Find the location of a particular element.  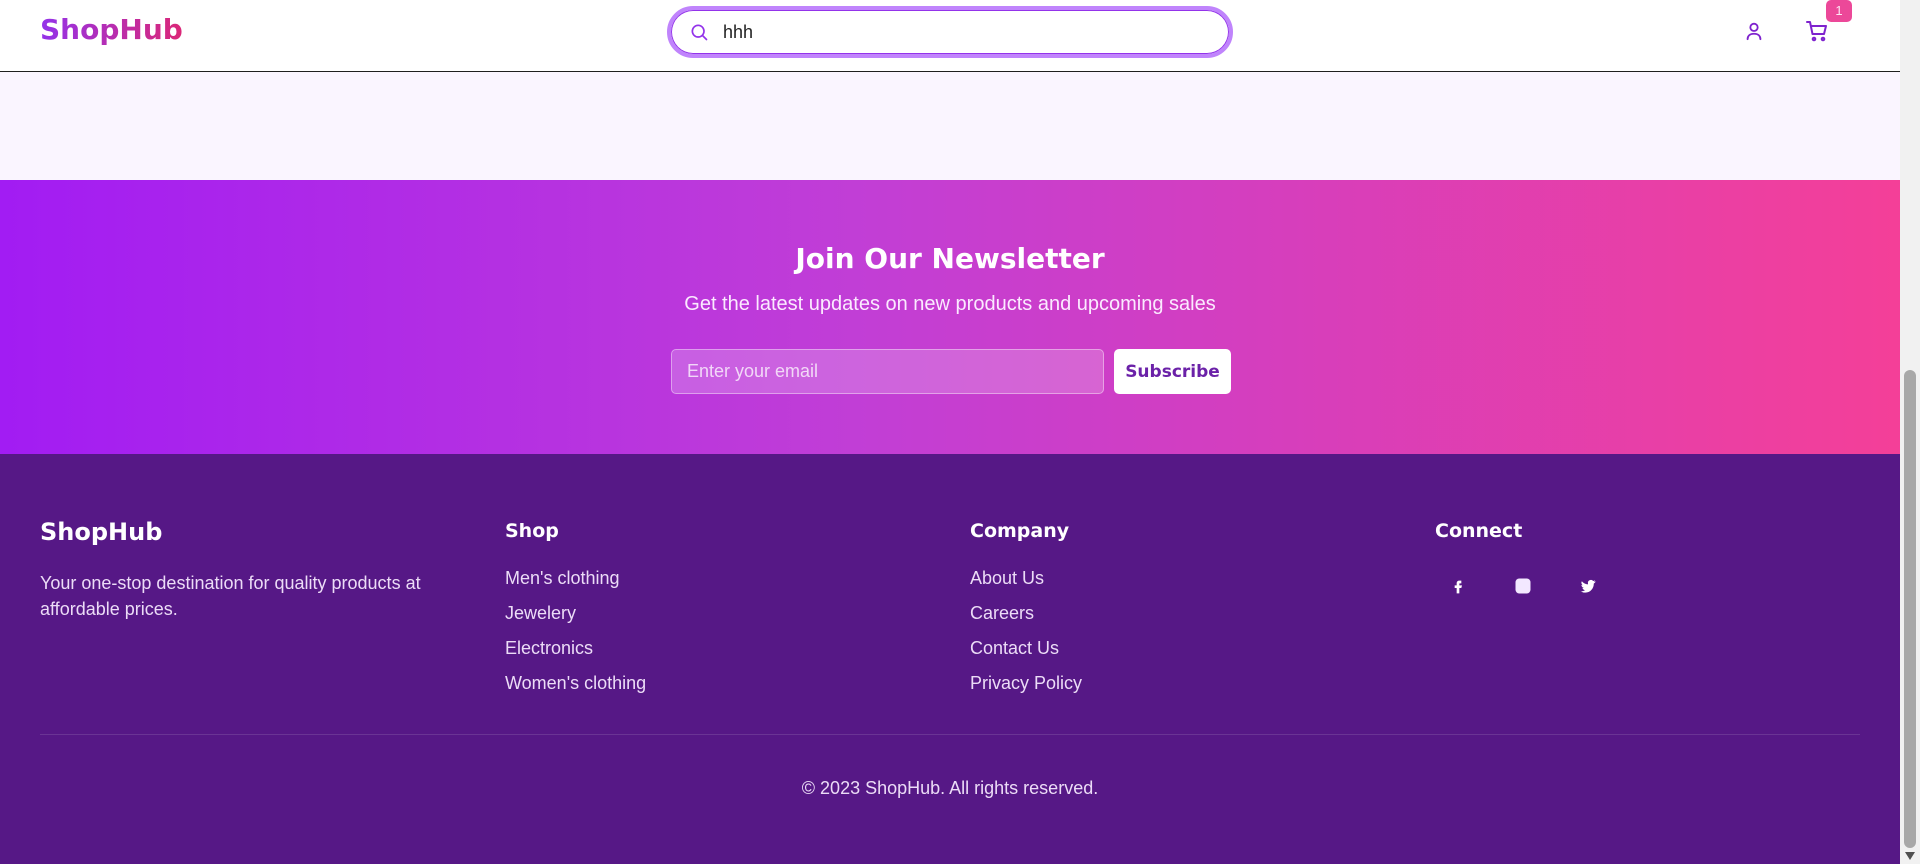

page-scrollbar is located at coordinates (1910, 432).